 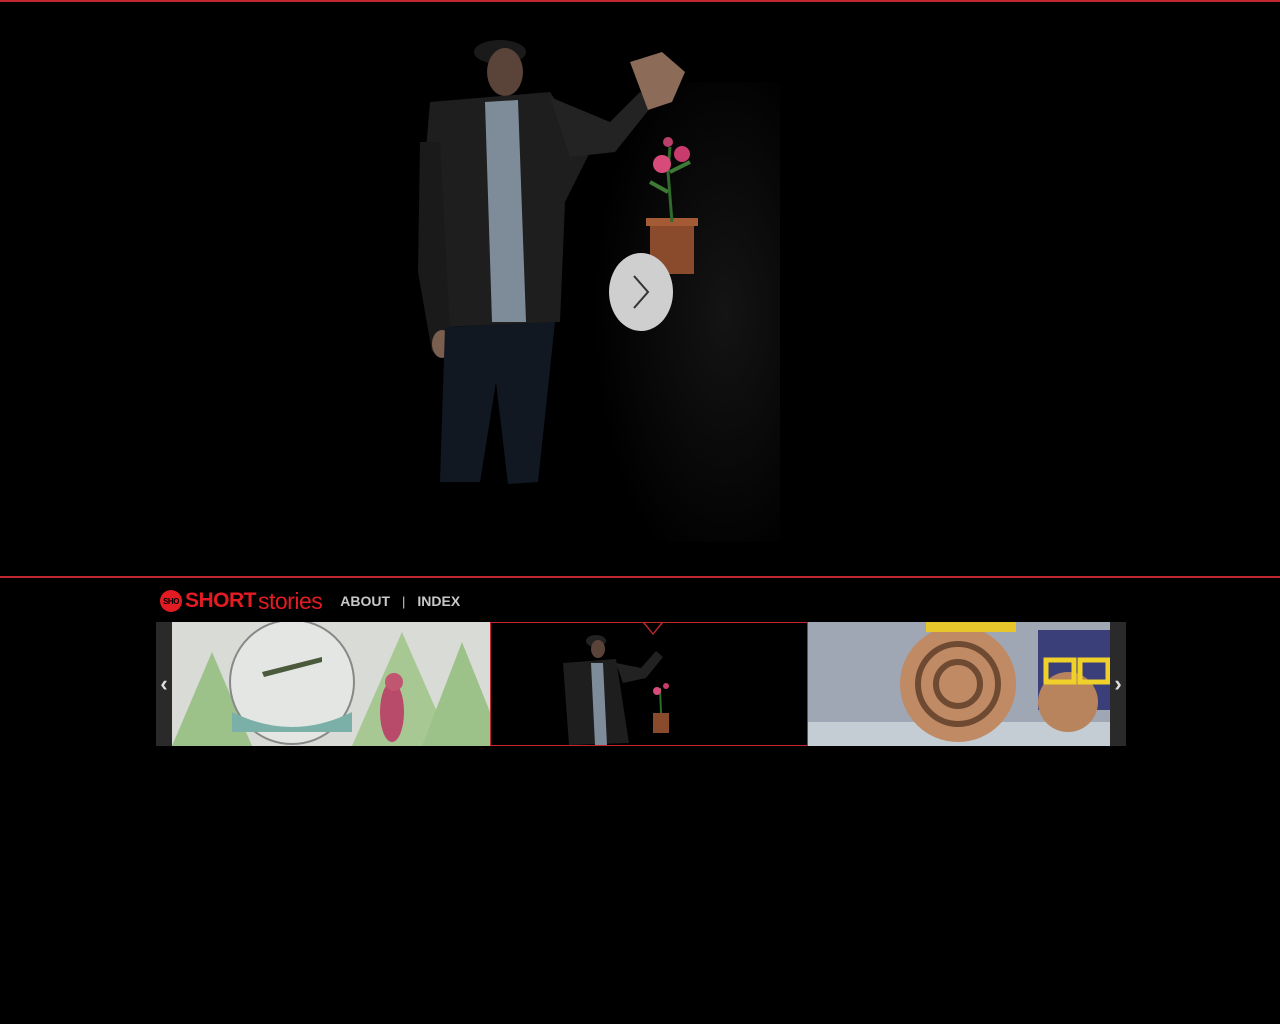 I want to click on sketch-thumbnail, so click(x=331, y=684).